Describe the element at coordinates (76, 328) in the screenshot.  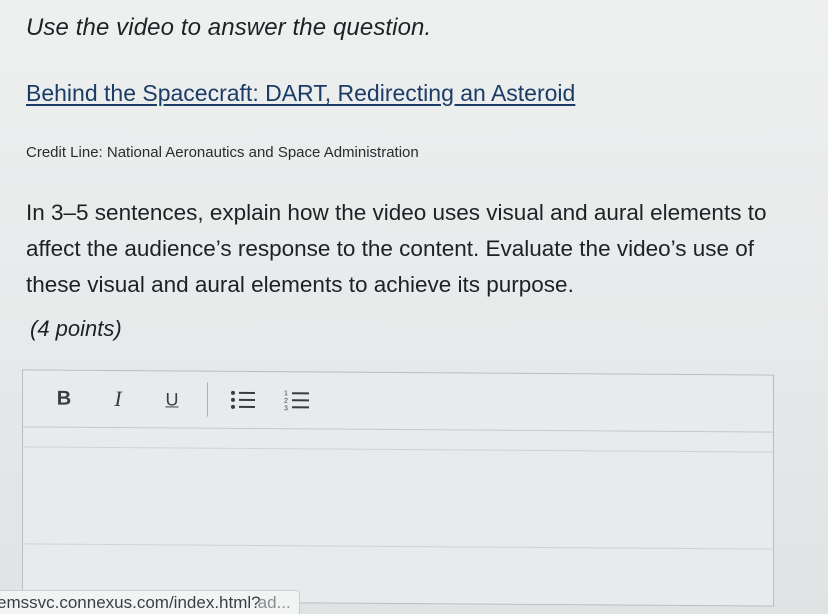
I see `points-label: (4 points)` at that location.